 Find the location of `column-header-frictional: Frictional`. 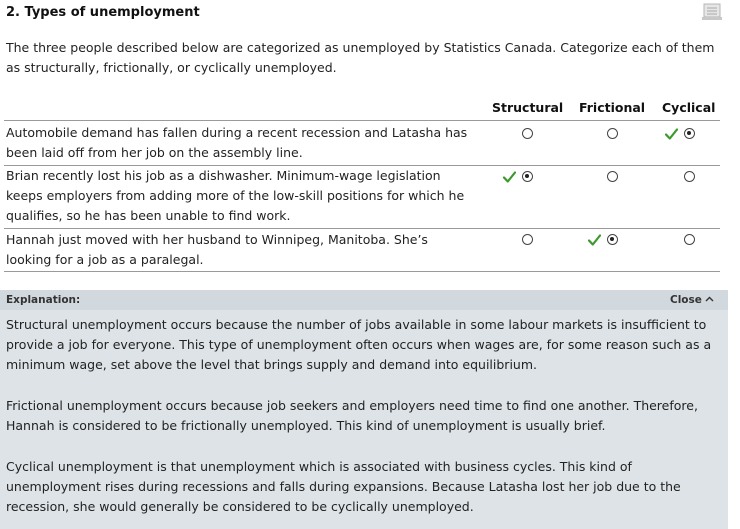

column-header-frictional: Frictional is located at coordinates (612, 107).